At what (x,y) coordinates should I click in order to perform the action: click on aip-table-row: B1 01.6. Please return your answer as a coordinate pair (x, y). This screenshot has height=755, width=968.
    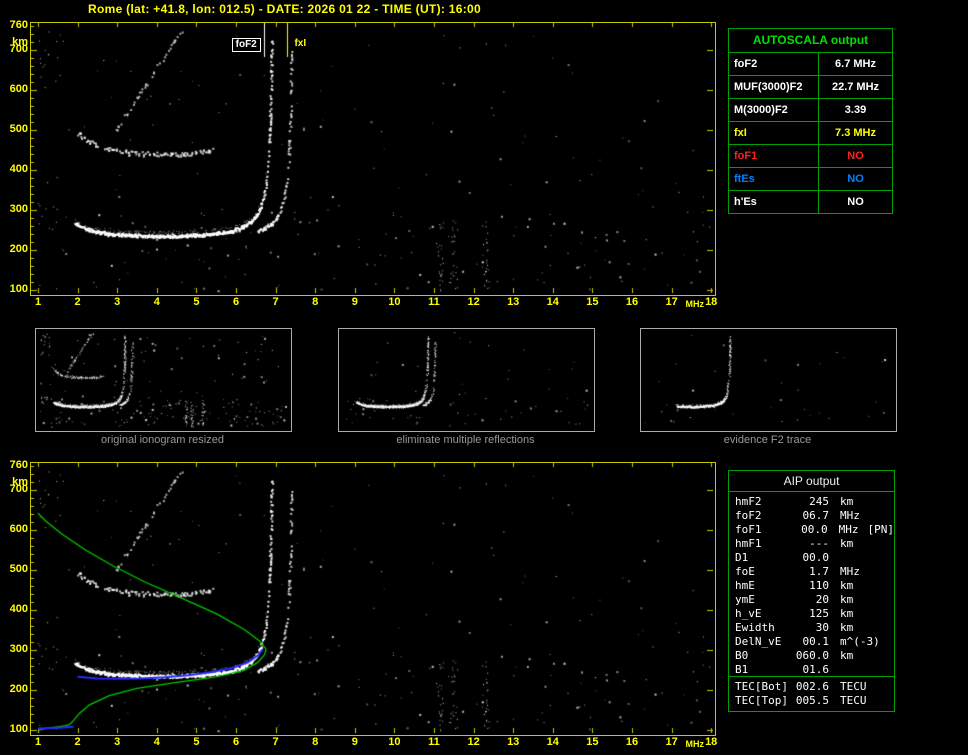
    Looking at the image, I should click on (811, 670).